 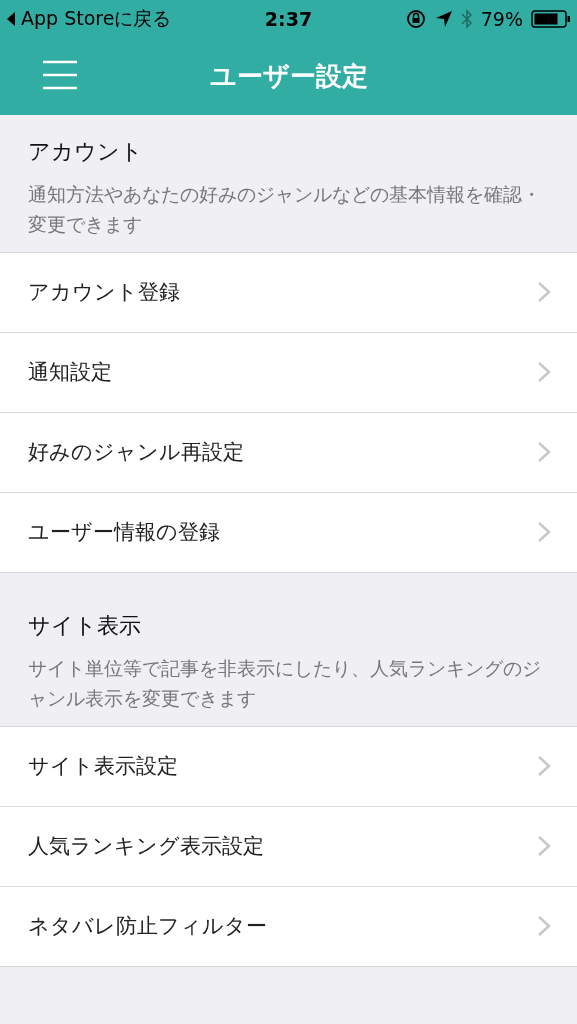 I want to click on row-label: サイト表示設定, so click(x=103, y=767).